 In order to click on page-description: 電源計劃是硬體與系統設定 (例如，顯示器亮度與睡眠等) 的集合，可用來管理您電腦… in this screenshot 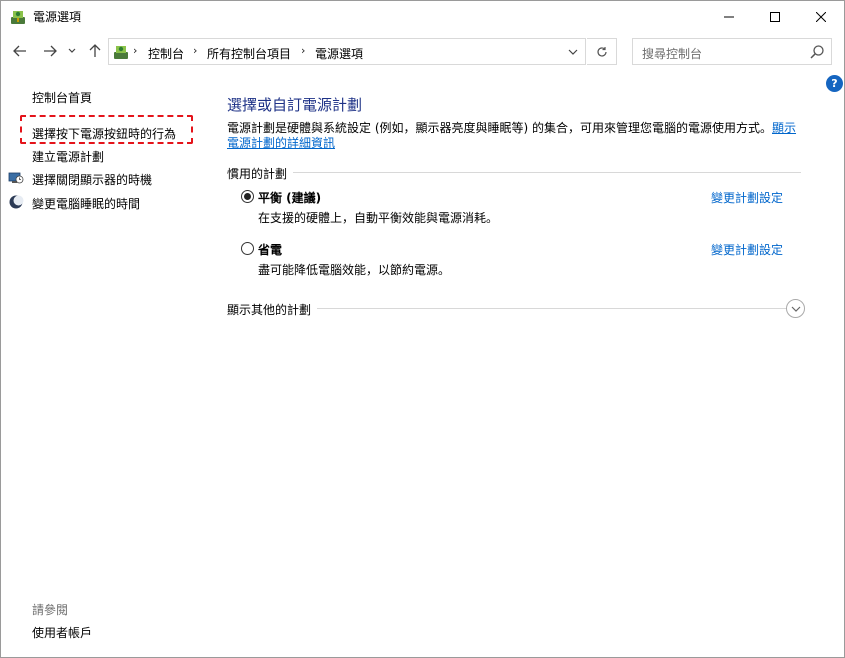, I will do `click(517, 136)`.